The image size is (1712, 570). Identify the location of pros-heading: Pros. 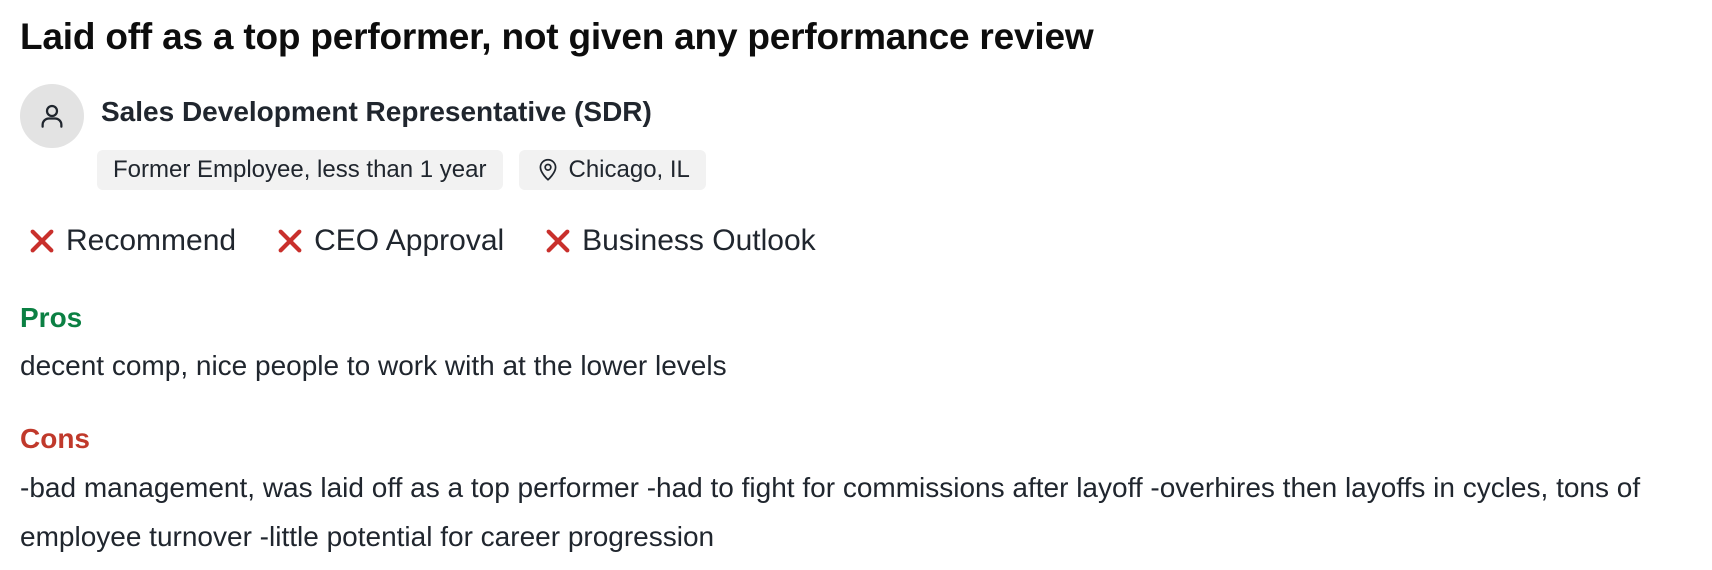
(51, 317).